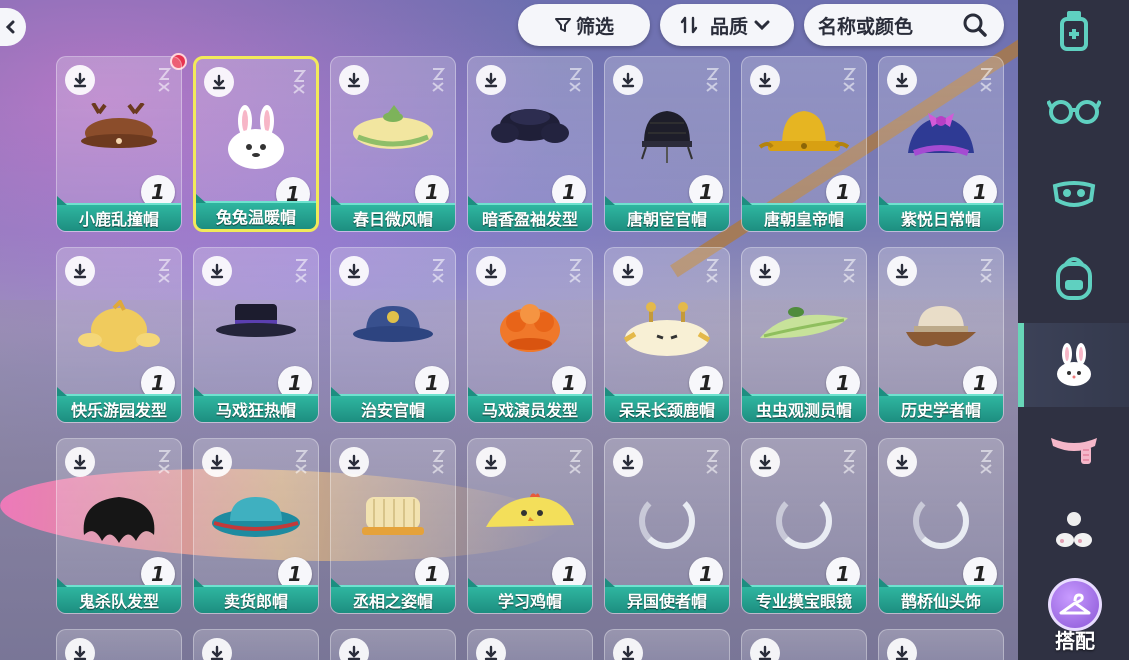  I want to click on item-card: 1 丞相之姿帽, so click(393, 526).